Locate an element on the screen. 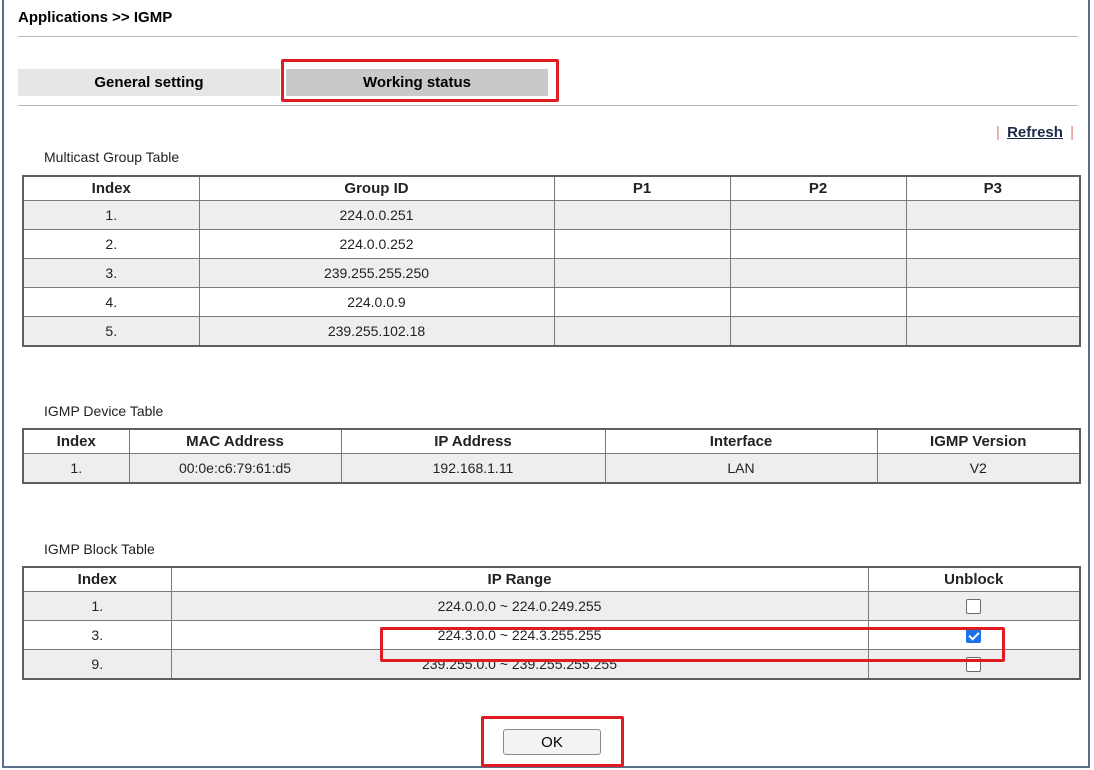 This screenshot has height=770, width=1094. table-row: 1. 224.0.0.0 ~ 224.0.249.255 is located at coordinates (551, 606).